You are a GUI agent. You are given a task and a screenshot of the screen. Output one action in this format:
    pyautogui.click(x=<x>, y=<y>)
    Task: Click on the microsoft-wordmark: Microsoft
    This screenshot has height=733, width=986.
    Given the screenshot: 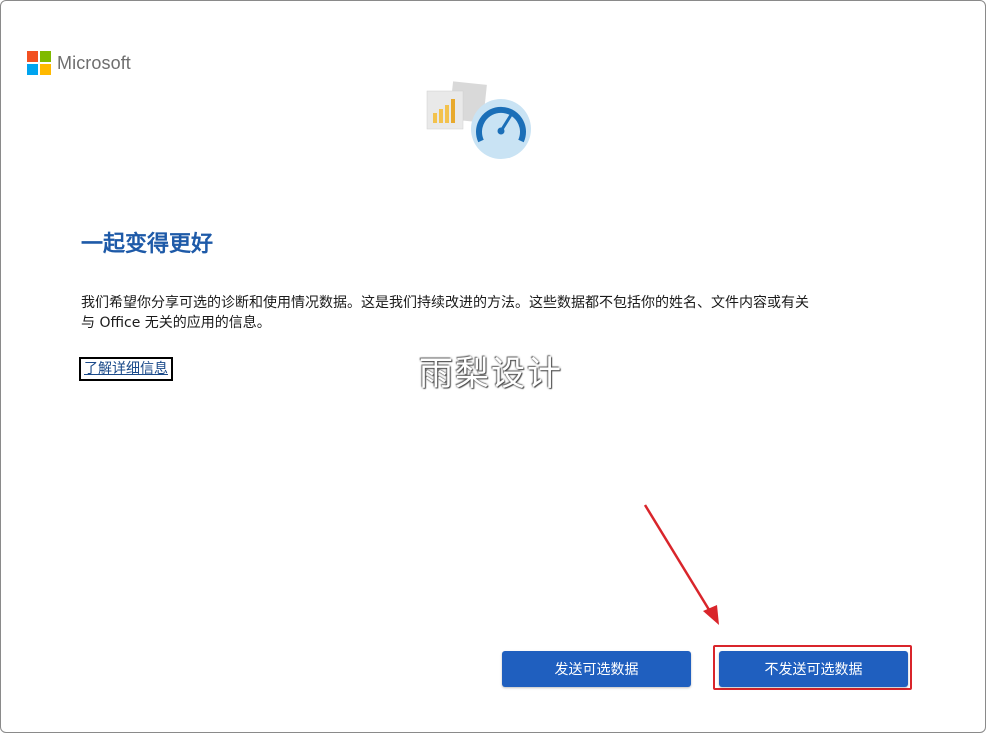 What is the action you would take?
    pyautogui.click(x=94, y=62)
    